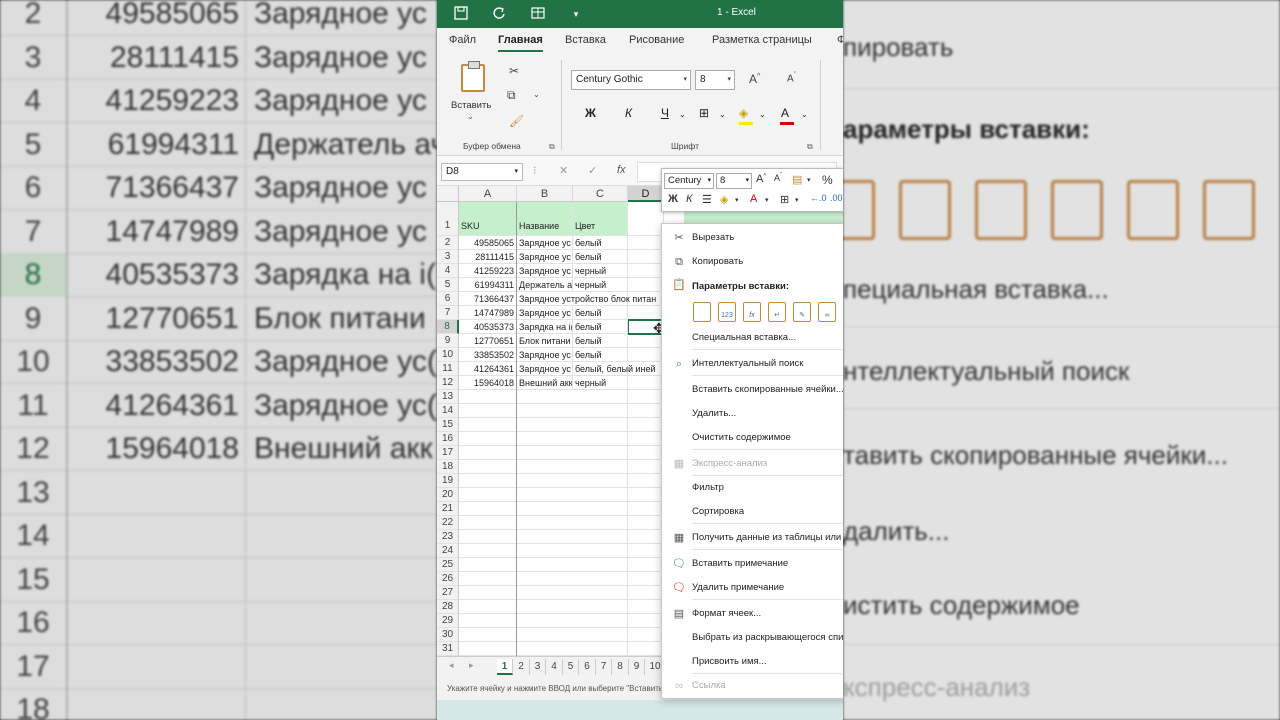  I want to click on mini-size-select: 8 ▾, so click(734, 181).